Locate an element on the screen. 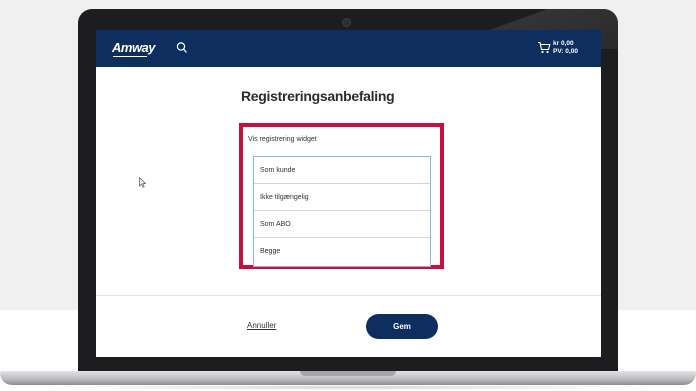 The image size is (696, 391). page-title: Registreringsanbefaling is located at coordinates (318, 96).